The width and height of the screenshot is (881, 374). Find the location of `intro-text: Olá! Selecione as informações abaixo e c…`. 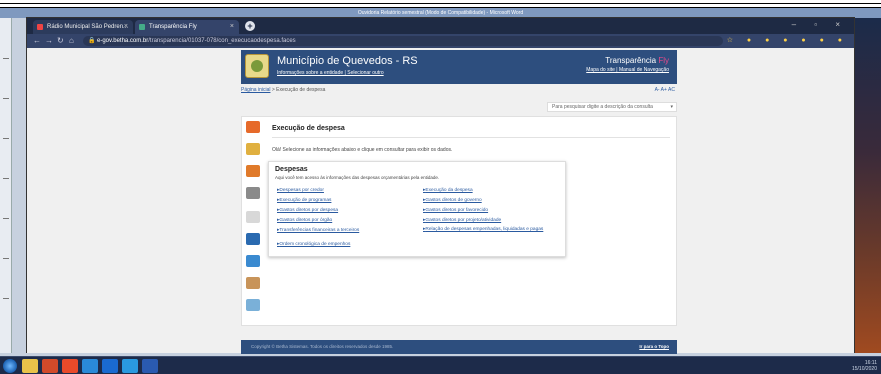

intro-text: Olá! Selecione as informações abaixo e c… is located at coordinates (362, 150).